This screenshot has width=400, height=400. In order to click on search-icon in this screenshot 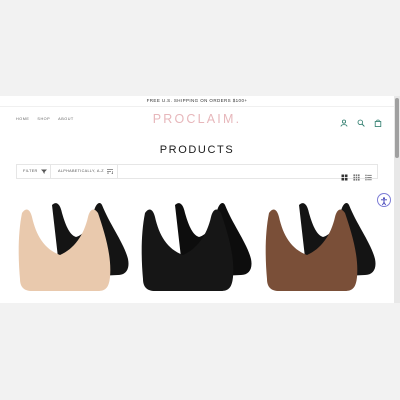, I will do `click(361, 120)`.